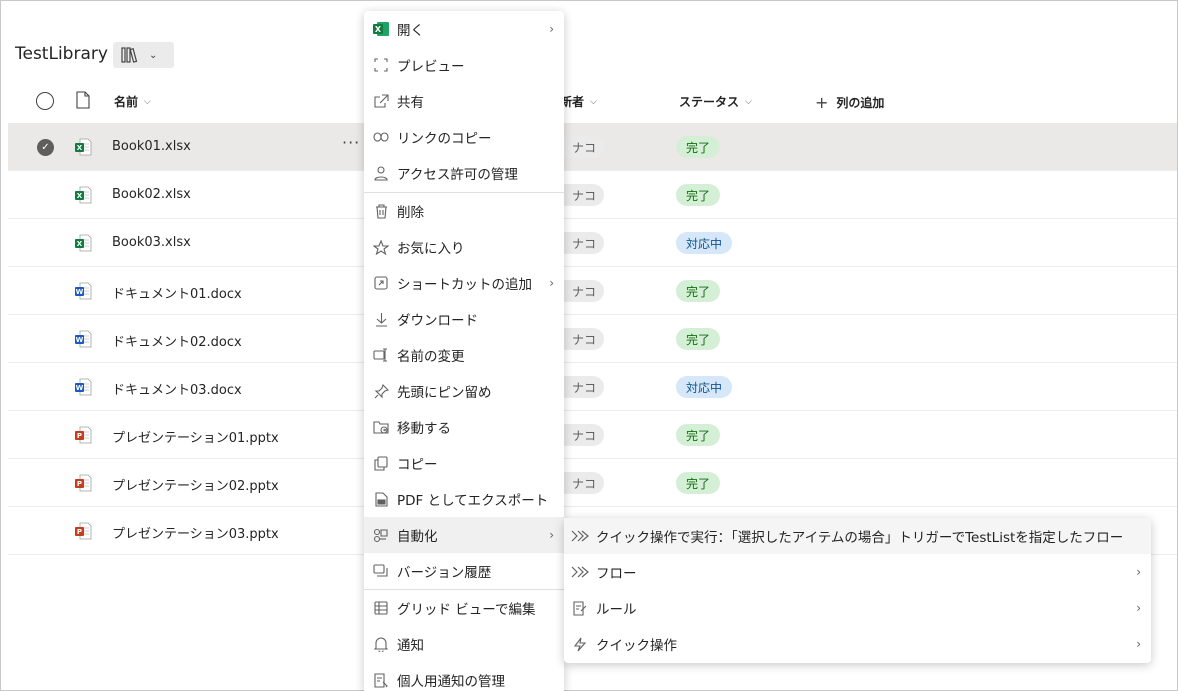 This screenshot has height=691, width=1178. Describe the element at coordinates (153, 55) in the screenshot. I see `chevron-down-icon: ⌄` at that location.